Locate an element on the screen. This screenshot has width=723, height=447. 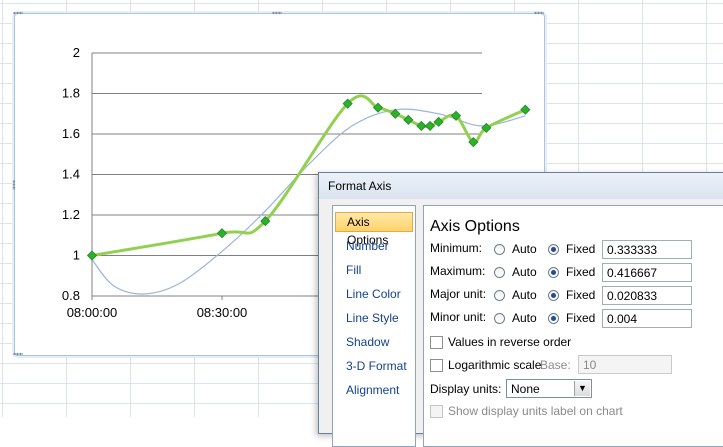
panel-heading: Axis Options is located at coordinates (475, 226).